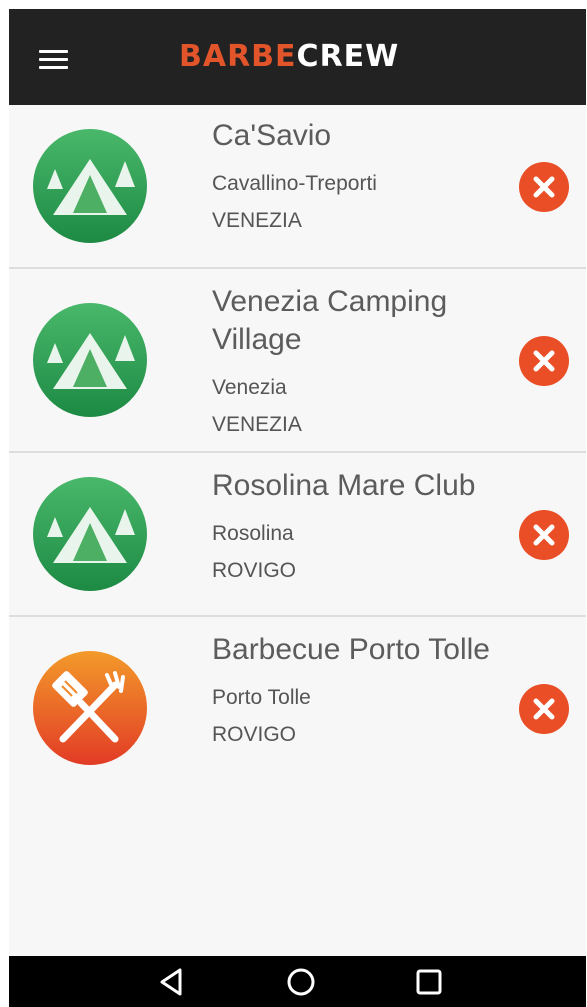 The height and width of the screenshot is (1007, 587). What do you see at coordinates (54, 60) in the screenshot?
I see `hamburger-menu-icon` at bounding box center [54, 60].